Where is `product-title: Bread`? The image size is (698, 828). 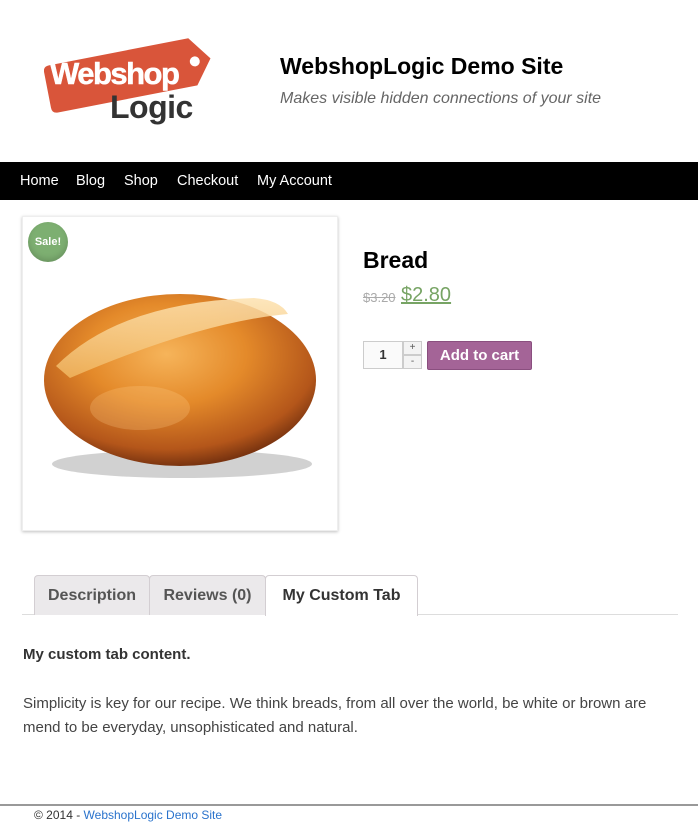
product-title: Bread is located at coordinates (396, 260).